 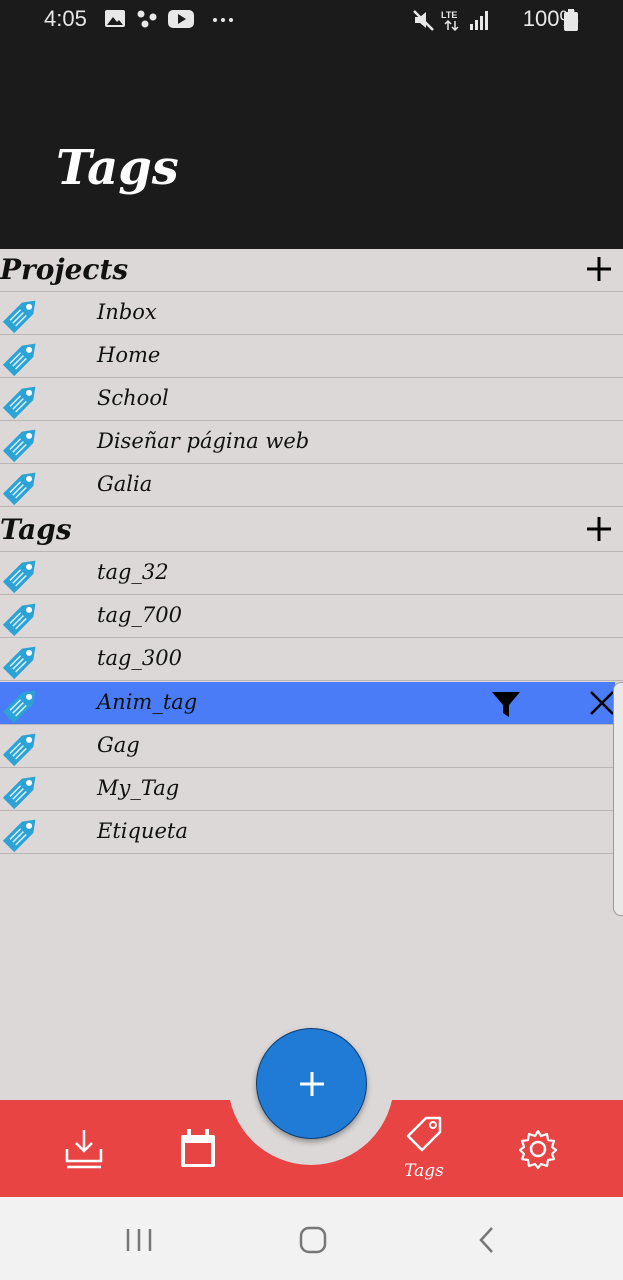 What do you see at coordinates (599, 269) in the screenshot?
I see `add-project-button` at bounding box center [599, 269].